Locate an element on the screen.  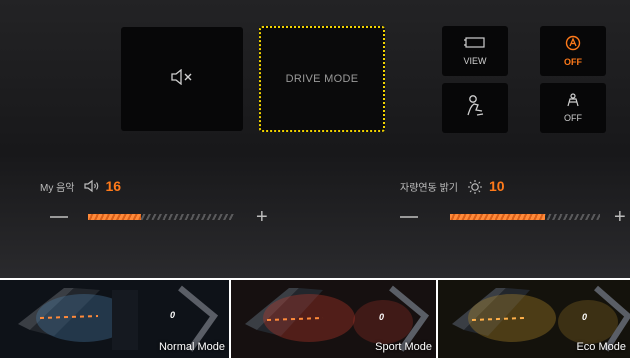
auto-hold-icon is located at coordinates (573, 45).